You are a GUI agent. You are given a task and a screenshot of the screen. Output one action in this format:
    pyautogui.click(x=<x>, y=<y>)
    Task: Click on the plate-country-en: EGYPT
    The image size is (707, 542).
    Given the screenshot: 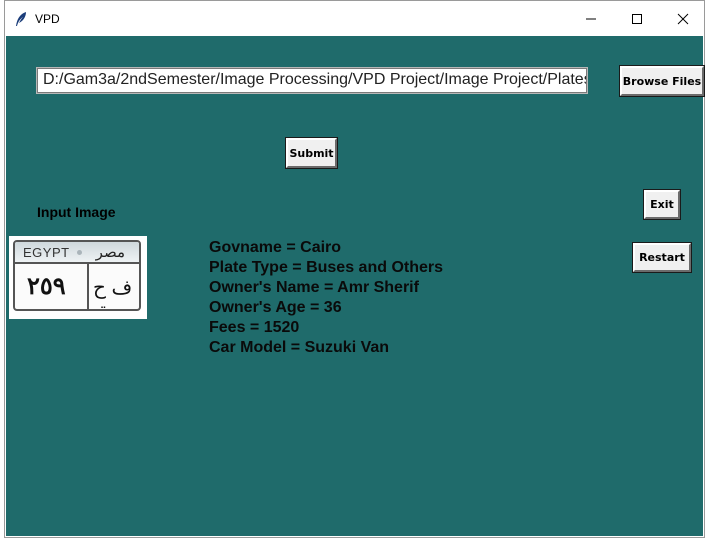 What is the action you would take?
    pyautogui.click(x=46, y=252)
    